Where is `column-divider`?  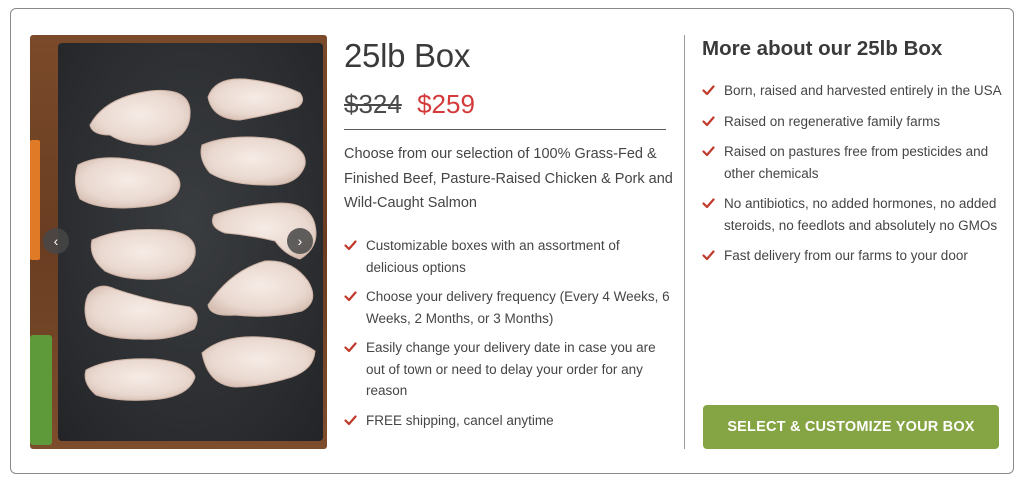 column-divider is located at coordinates (684, 242).